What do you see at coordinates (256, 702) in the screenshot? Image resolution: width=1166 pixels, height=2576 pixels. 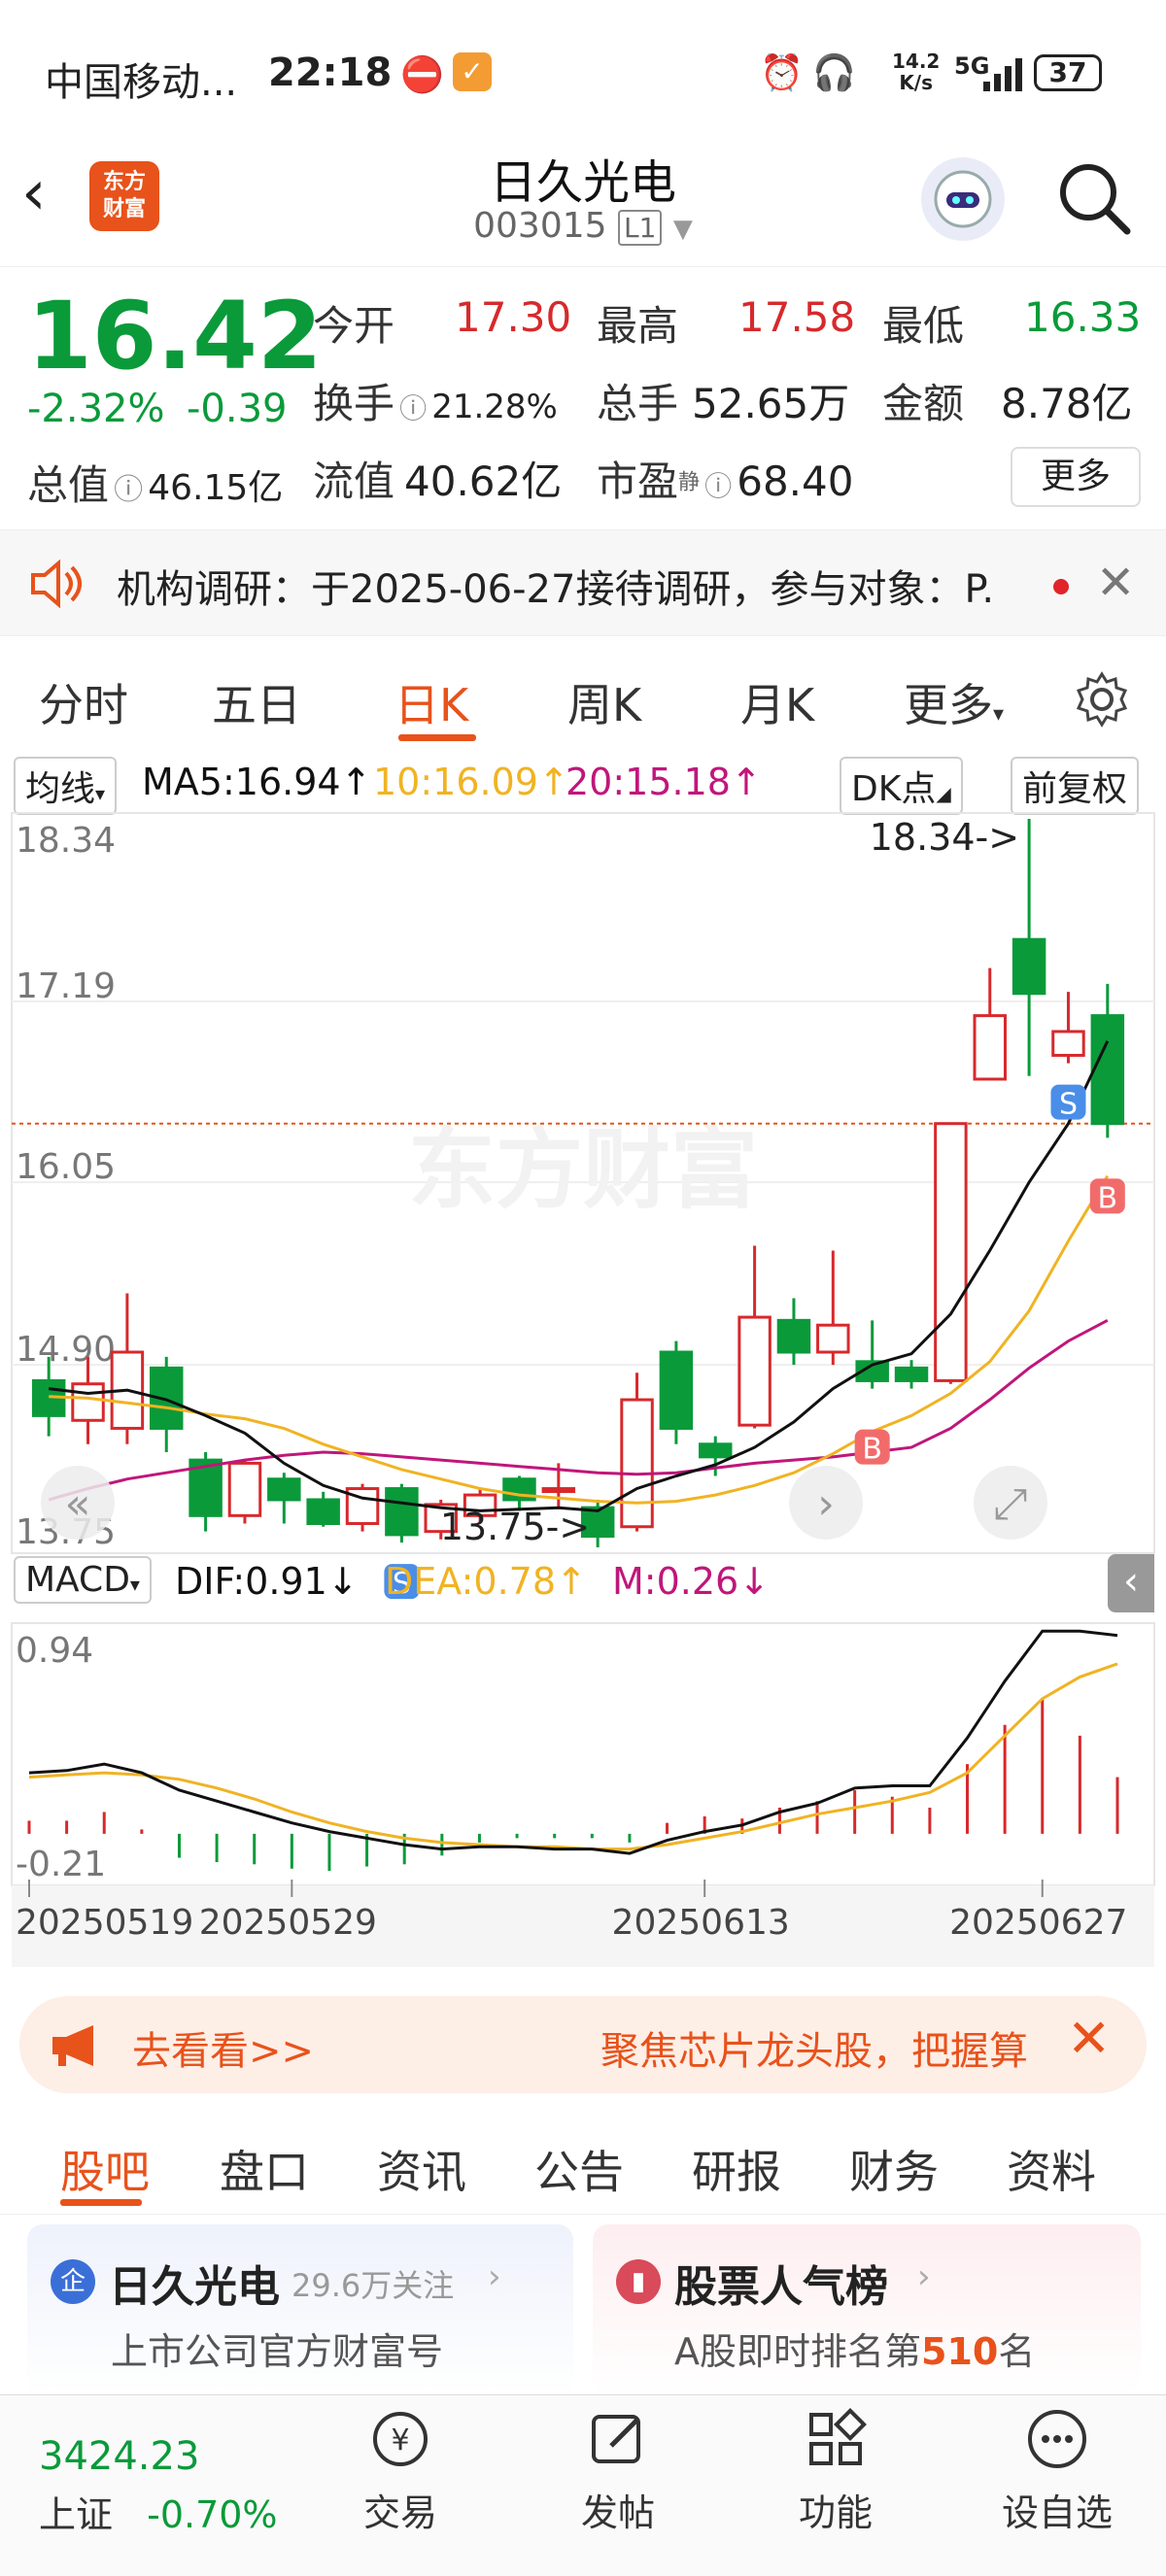 I see `tab-five-day: 五日` at bounding box center [256, 702].